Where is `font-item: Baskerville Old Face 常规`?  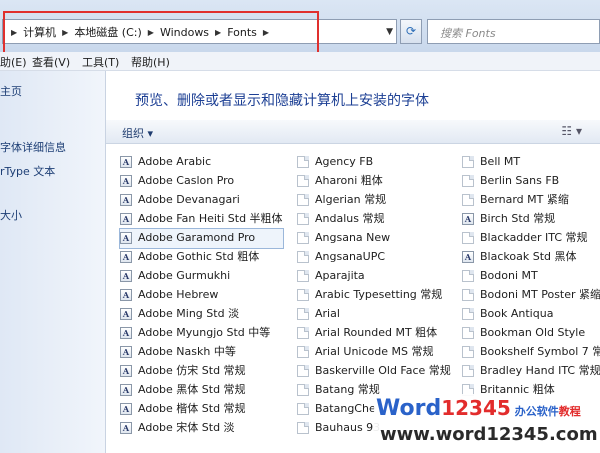 font-item: Baskerville Old Face 常规 is located at coordinates (374, 371).